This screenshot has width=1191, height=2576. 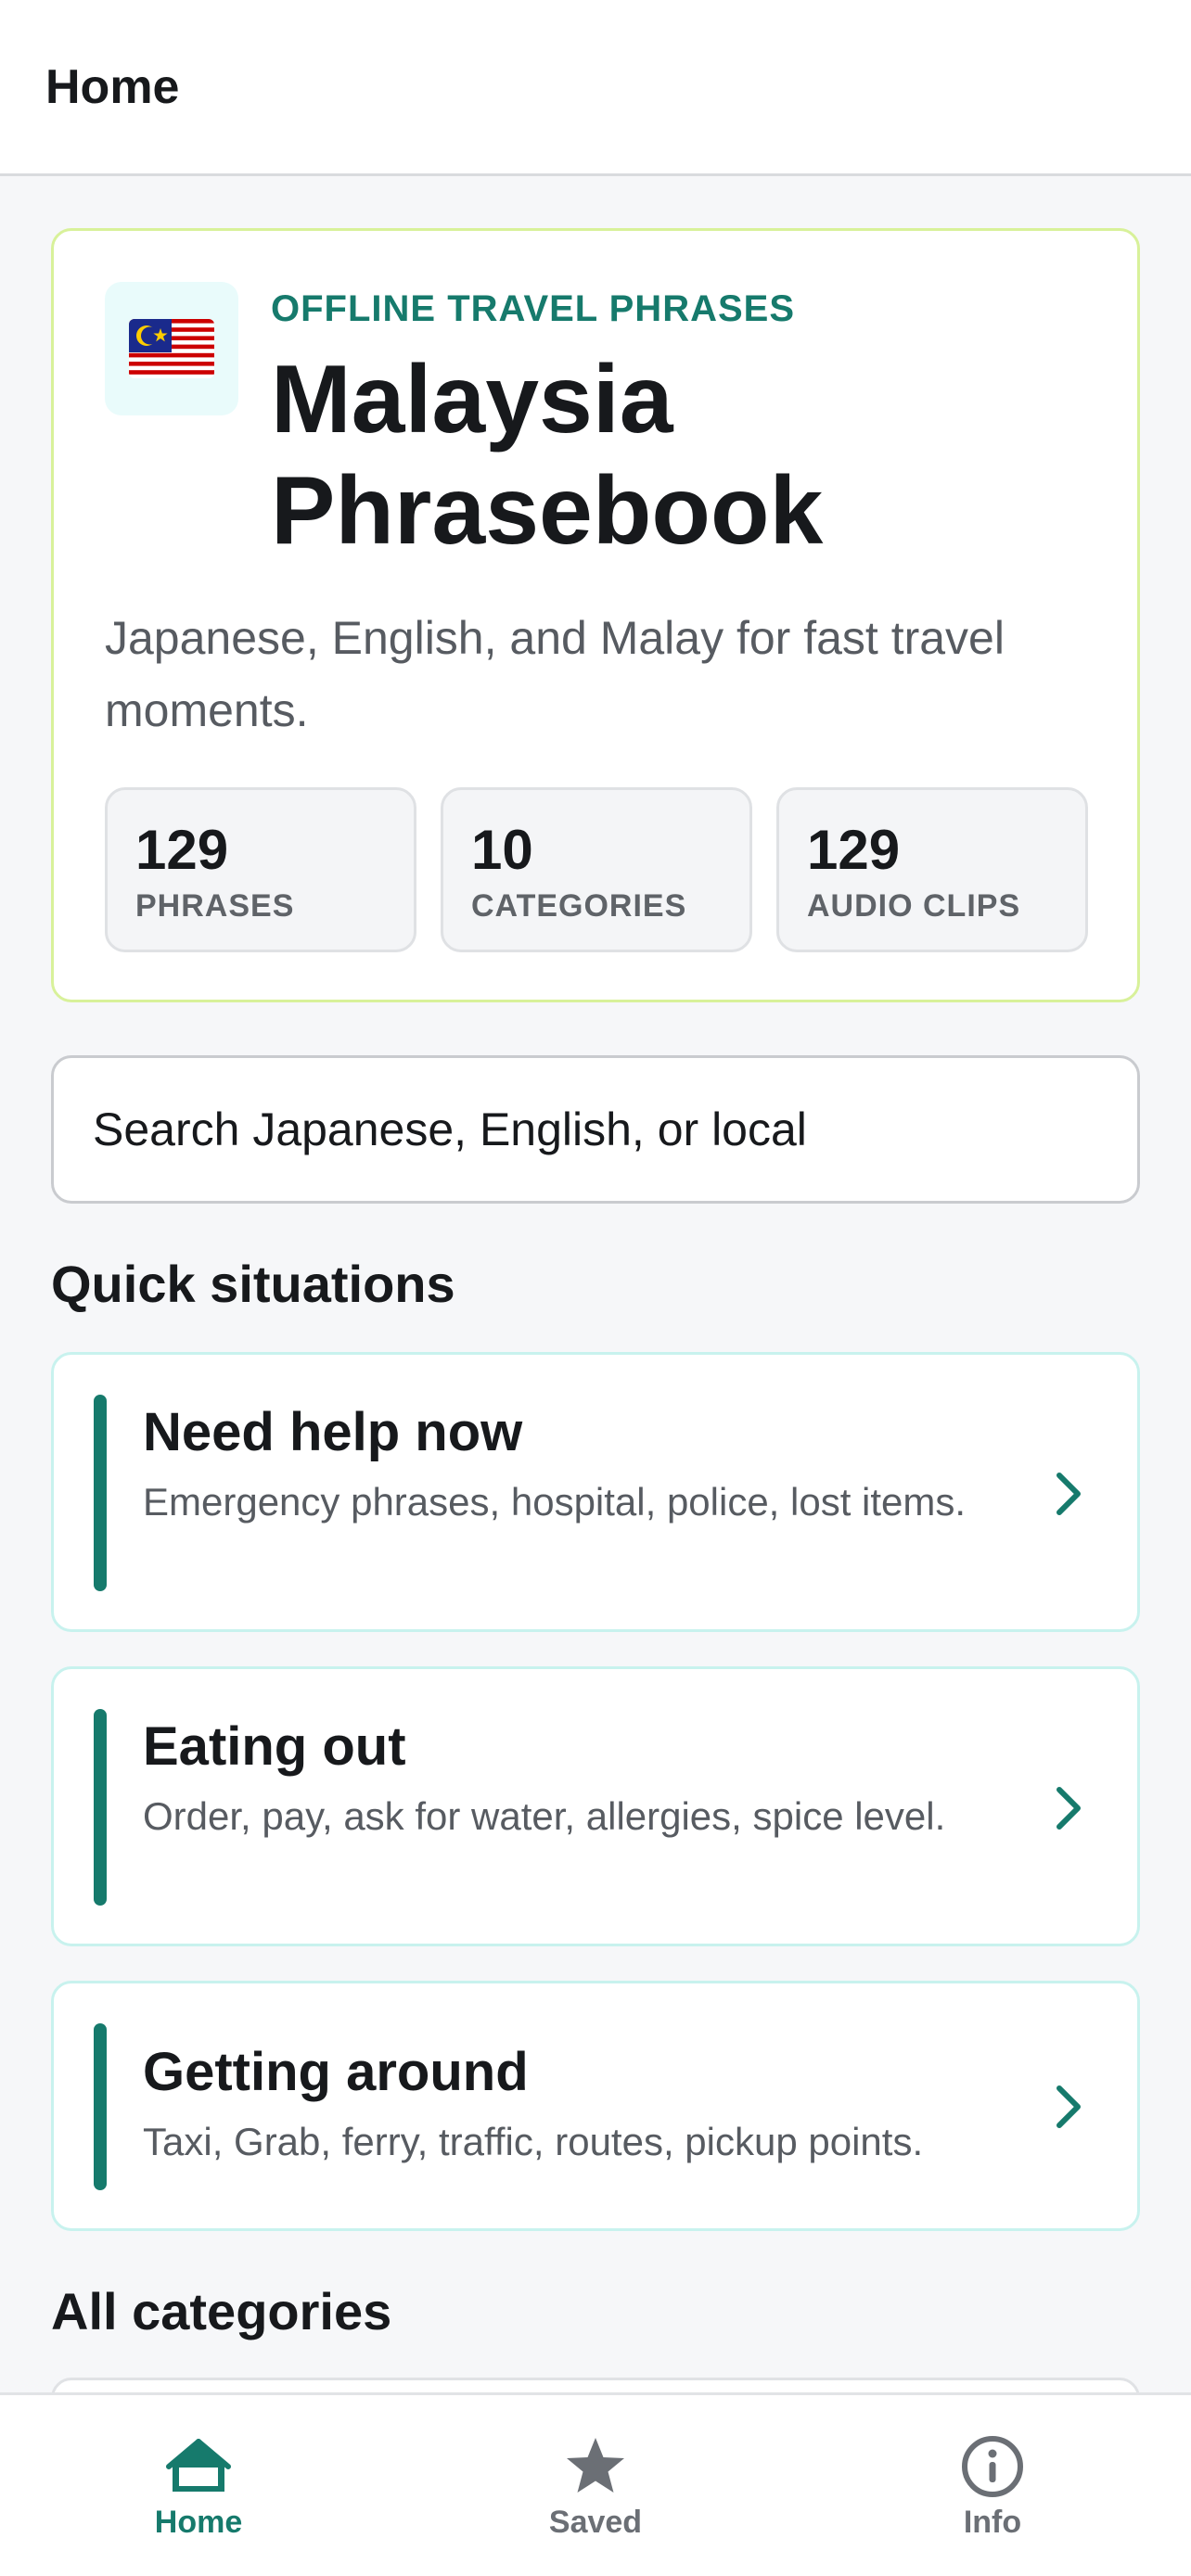 What do you see at coordinates (597, 870) in the screenshot?
I see `stat-categories: 10 CATEGORIES` at bounding box center [597, 870].